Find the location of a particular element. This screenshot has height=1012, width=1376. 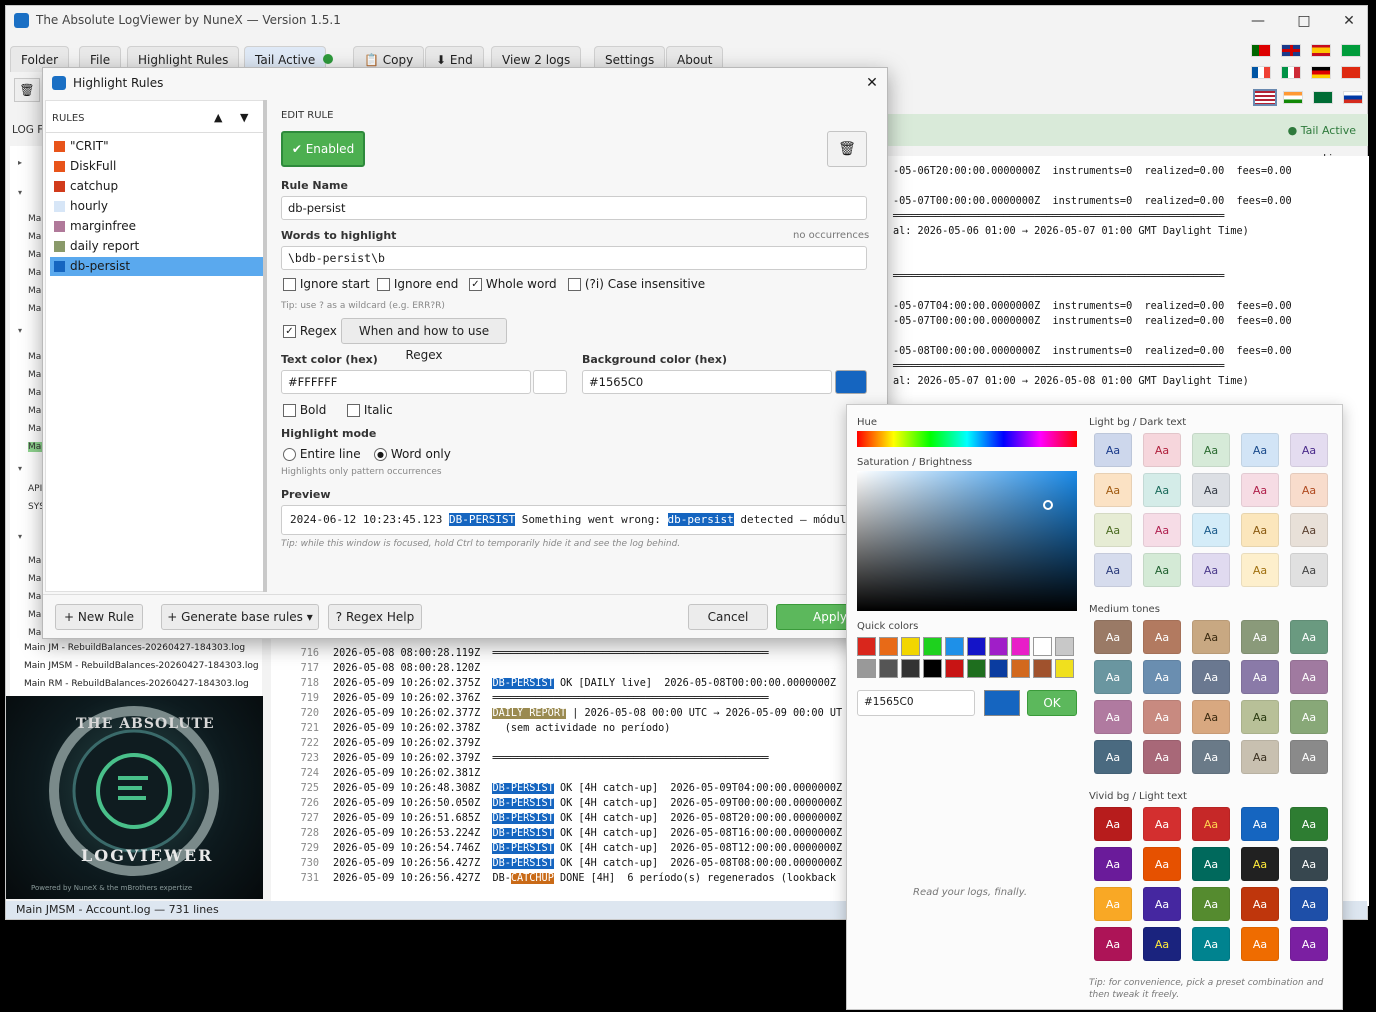

ignore-start-checkbox is located at coordinates (289, 284).